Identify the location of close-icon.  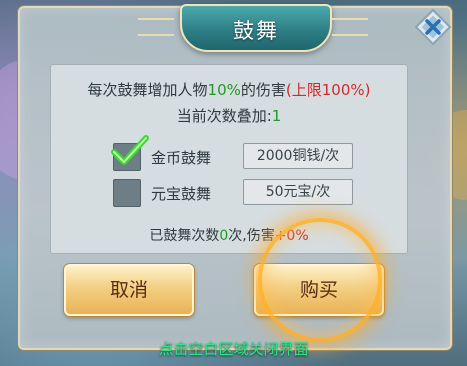
(433, 27).